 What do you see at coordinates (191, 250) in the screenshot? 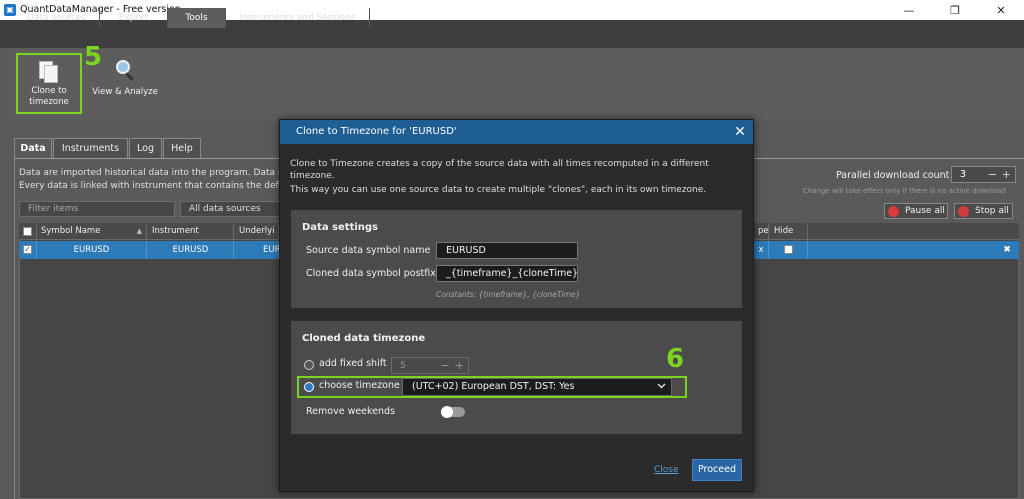
I see `cell-instrument: EURUSD` at bounding box center [191, 250].